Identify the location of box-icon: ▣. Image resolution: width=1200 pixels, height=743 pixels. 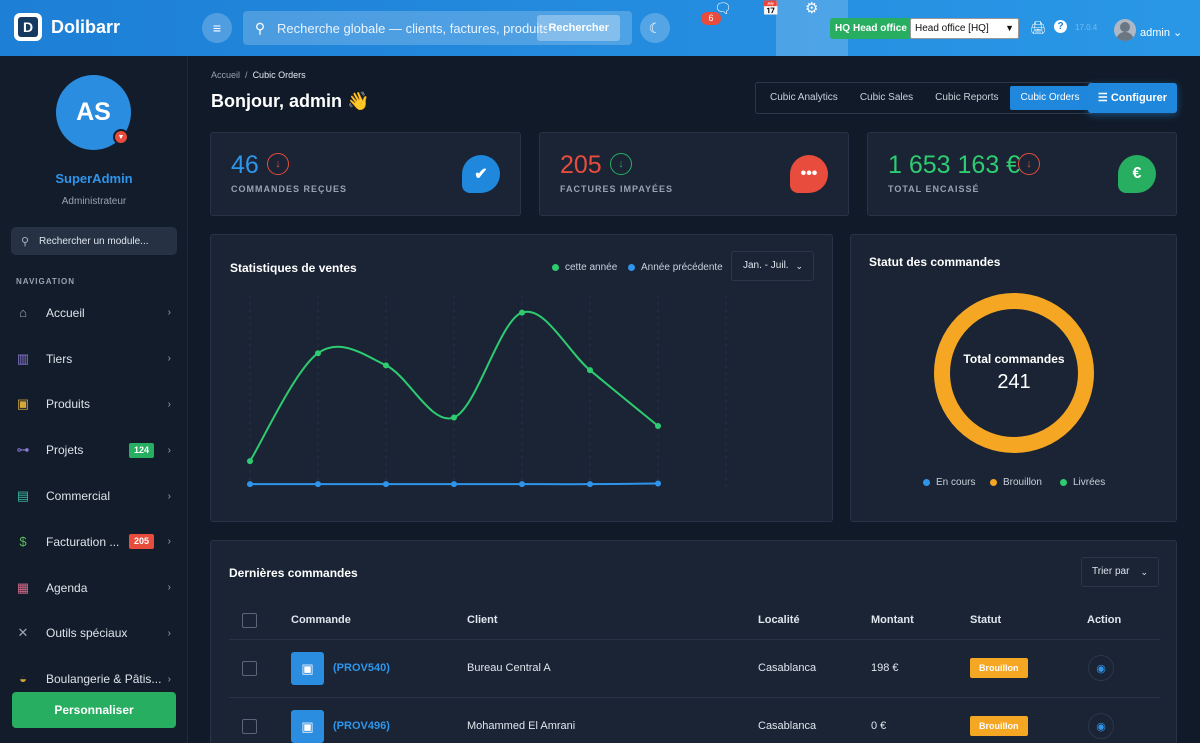
(23, 404).